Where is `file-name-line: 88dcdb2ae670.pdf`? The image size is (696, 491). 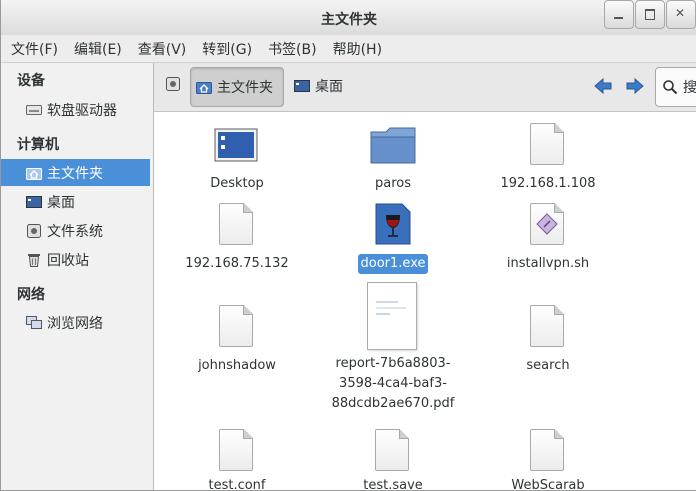 file-name-line: 88dcdb2ae670.pdf is located at coordinates (393, 403).